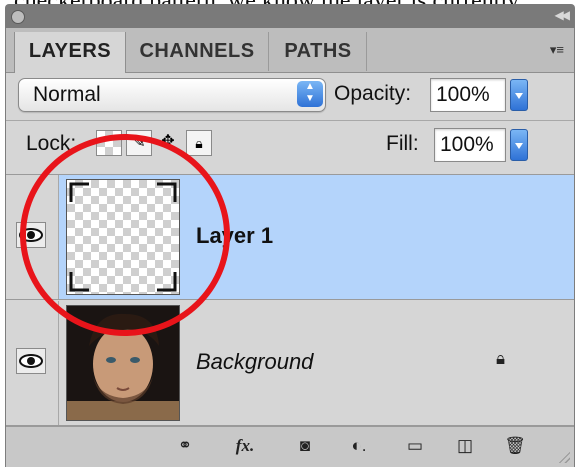 This screenshot has width=578, height=471. I want to click on opacity-field: 100%, so click(468, 95).